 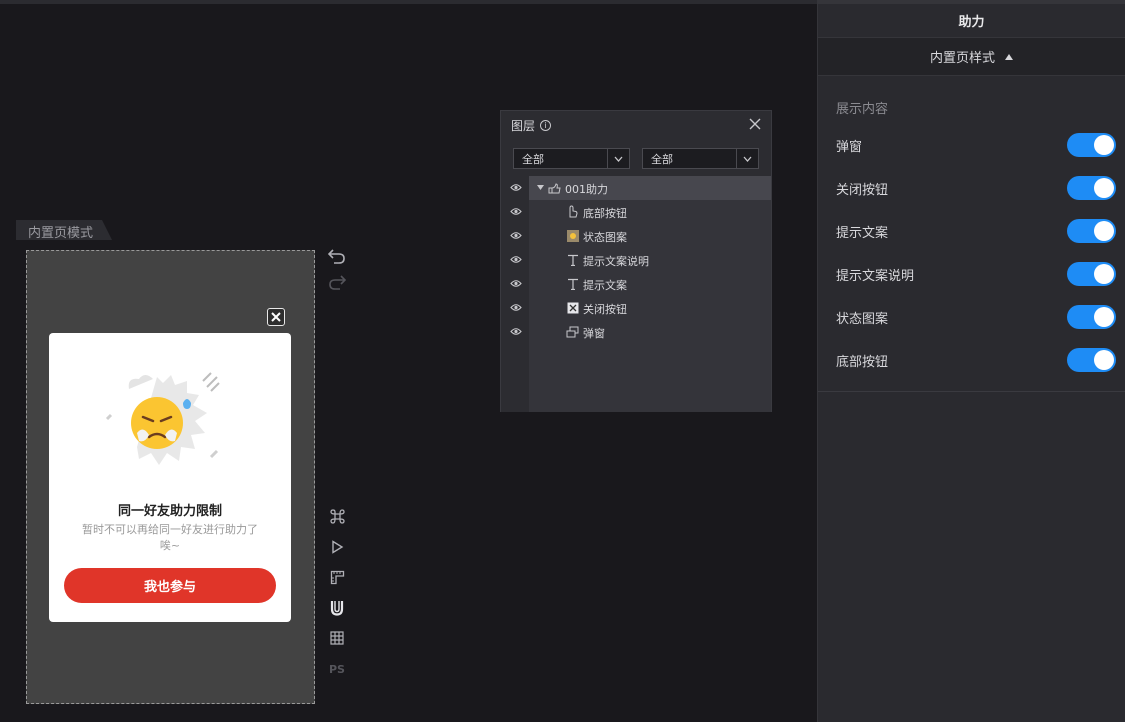 I want to click on option-label: 提示文案, so click(x=862, y=233).